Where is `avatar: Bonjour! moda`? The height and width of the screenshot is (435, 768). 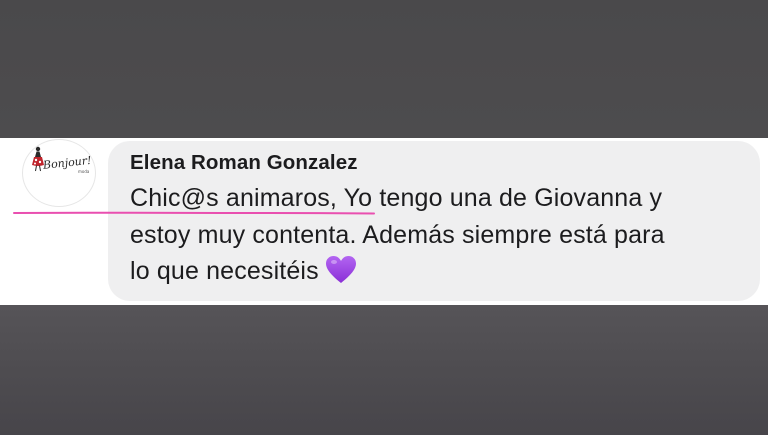 avatar: Bonjour! moda is located at coordinates (59, 173).